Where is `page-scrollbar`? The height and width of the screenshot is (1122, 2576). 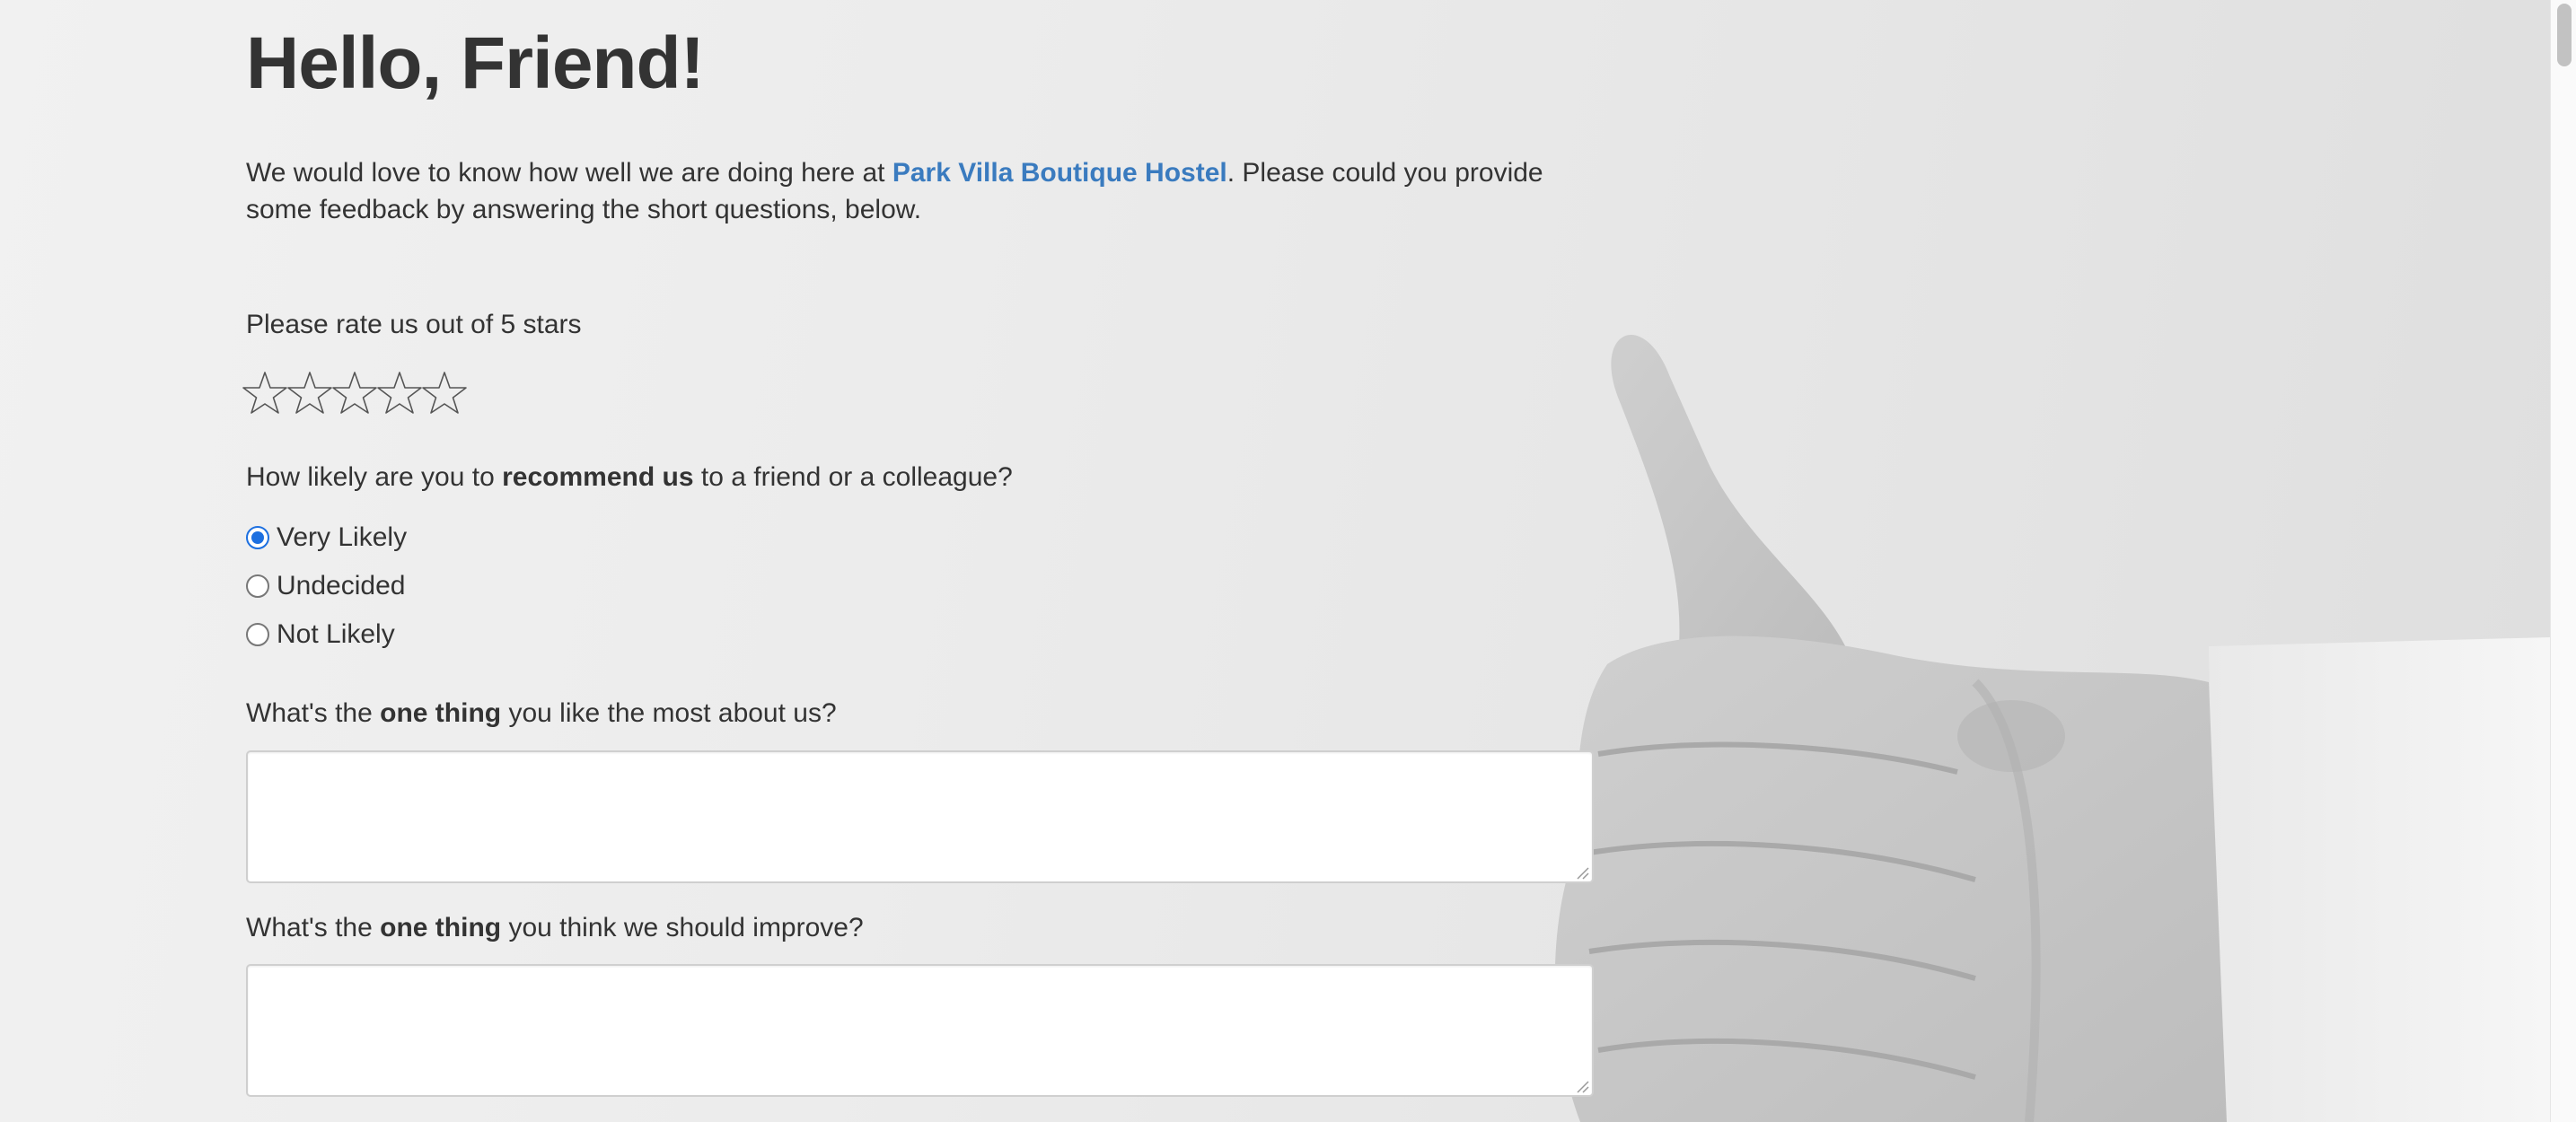 page-scrollbar is located at coordinates (2563, 561).